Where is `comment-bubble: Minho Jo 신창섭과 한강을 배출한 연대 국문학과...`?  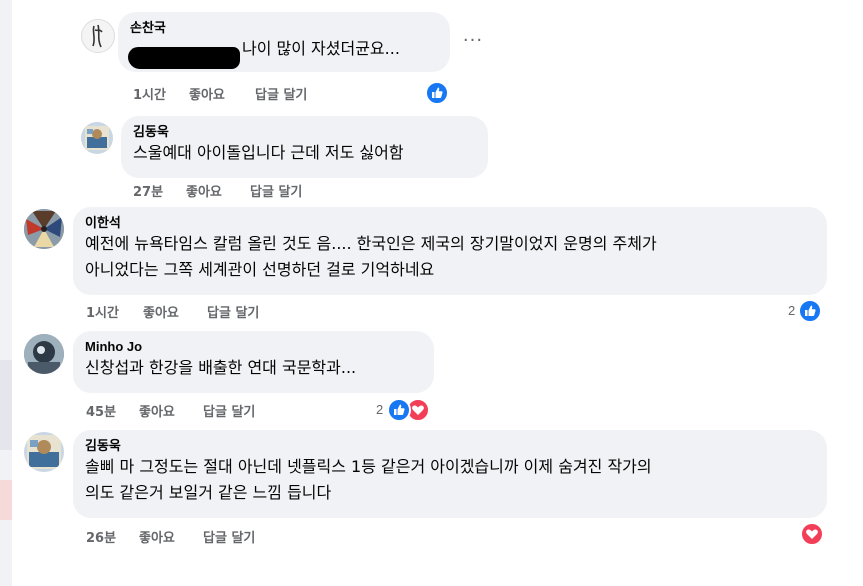 comment-bubble: Minho Jo 신창섭과 한강을 배출한 연대 국문학과... is located at coordinates (253, 362).